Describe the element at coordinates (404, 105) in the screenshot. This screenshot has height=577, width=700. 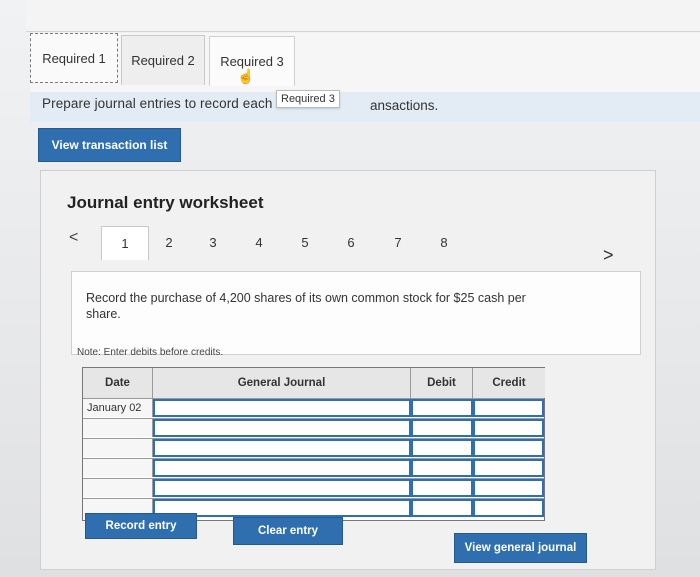
I see `instruction-tail: ansactions.` at that location.